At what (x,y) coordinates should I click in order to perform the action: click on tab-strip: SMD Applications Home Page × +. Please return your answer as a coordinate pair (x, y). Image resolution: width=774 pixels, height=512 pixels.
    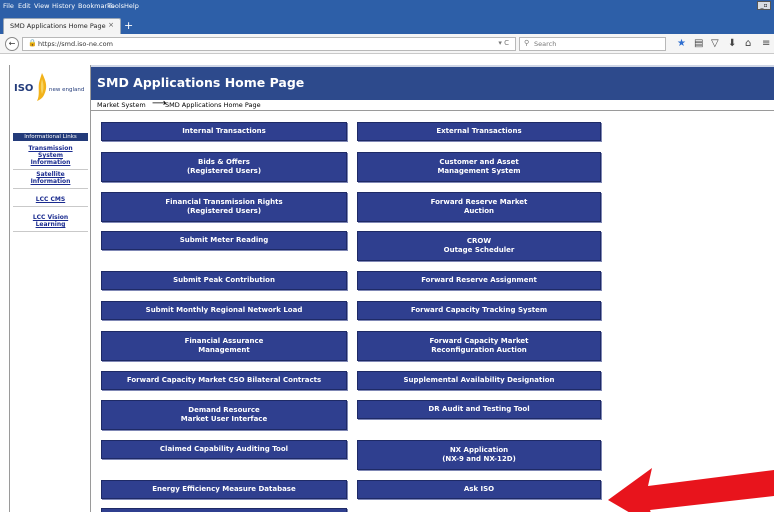
    Looking at the image, I should click on (387, 23).